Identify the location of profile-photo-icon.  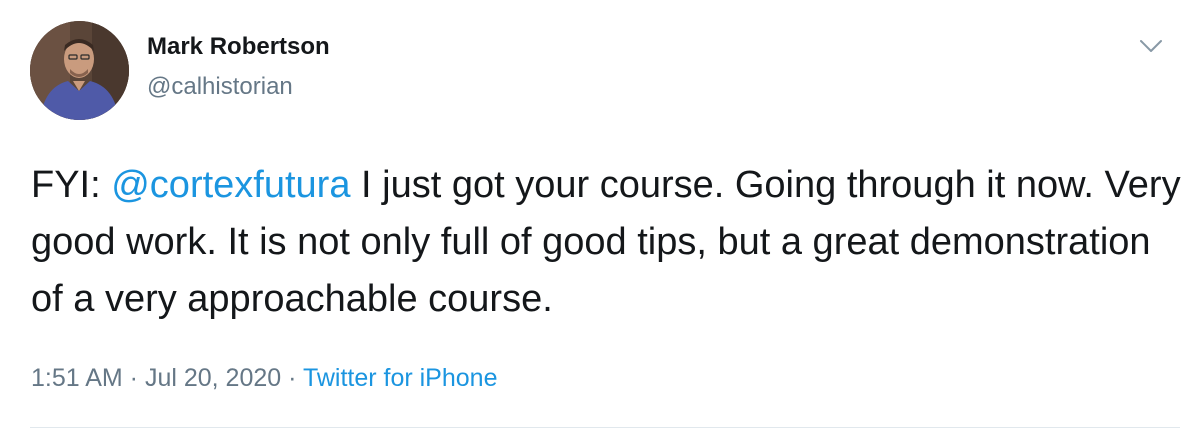
(79, 70).